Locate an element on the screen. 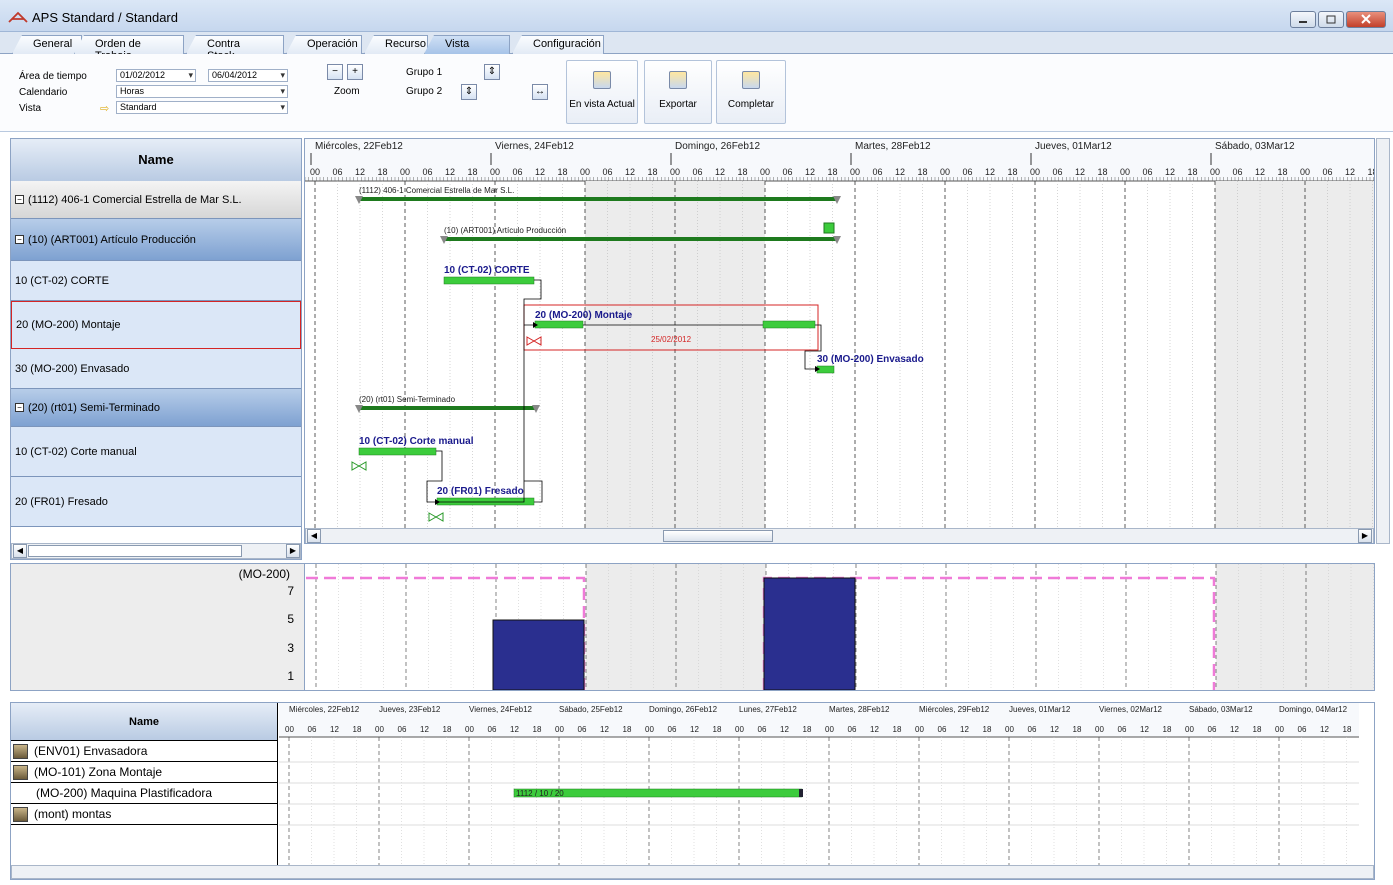  calendar-select: Horas is located at coordinates (202, 91).